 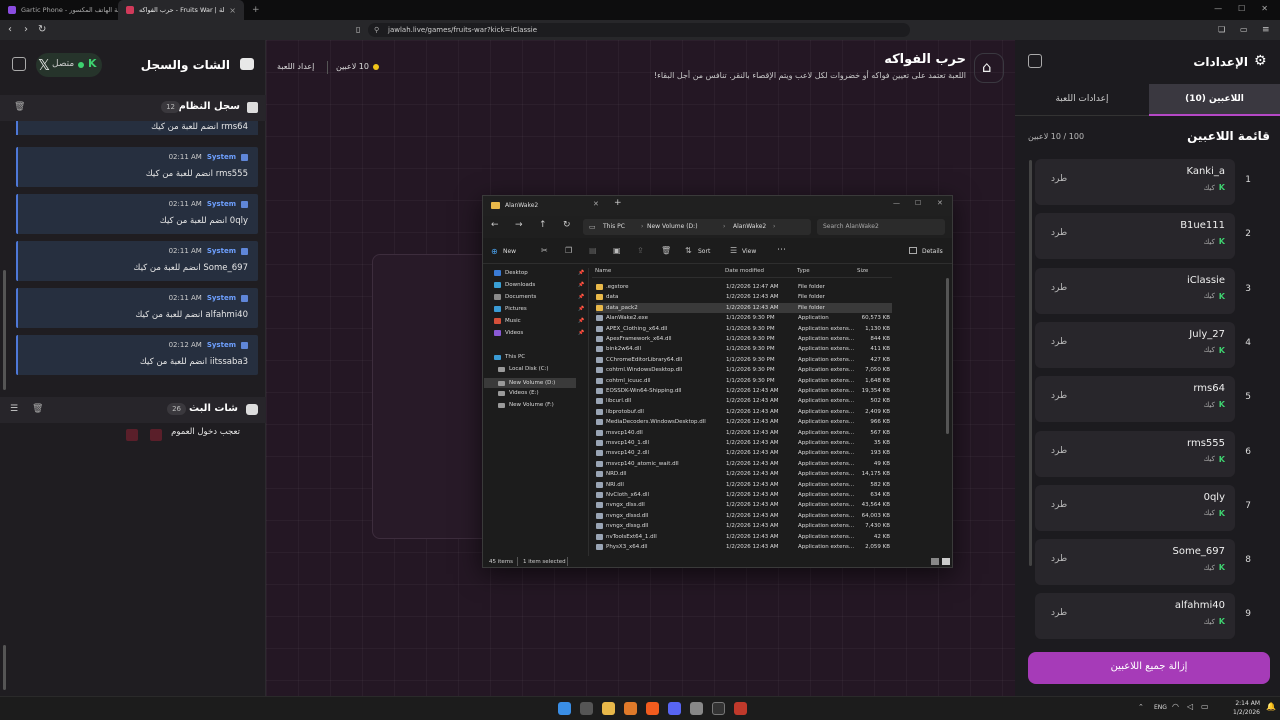 I want to click on close-tab-icon: ×, so click(x=232, y=10).